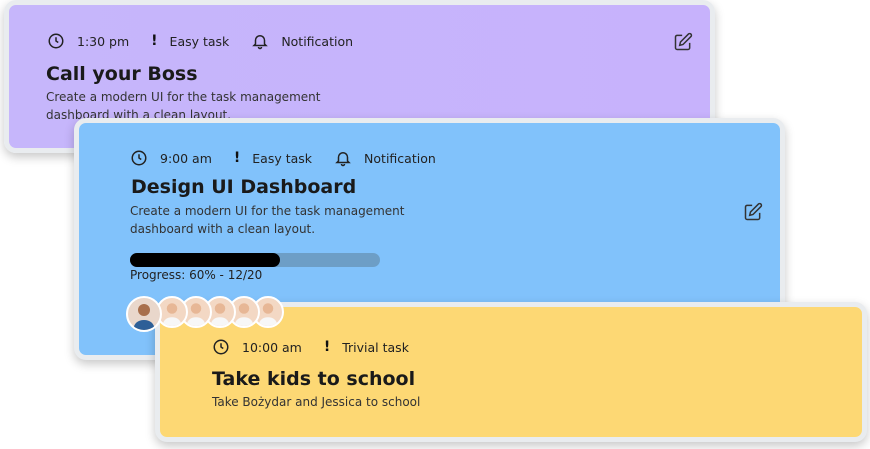 The image size is (870, 449). I want to click on avatar, so click(144, 314).